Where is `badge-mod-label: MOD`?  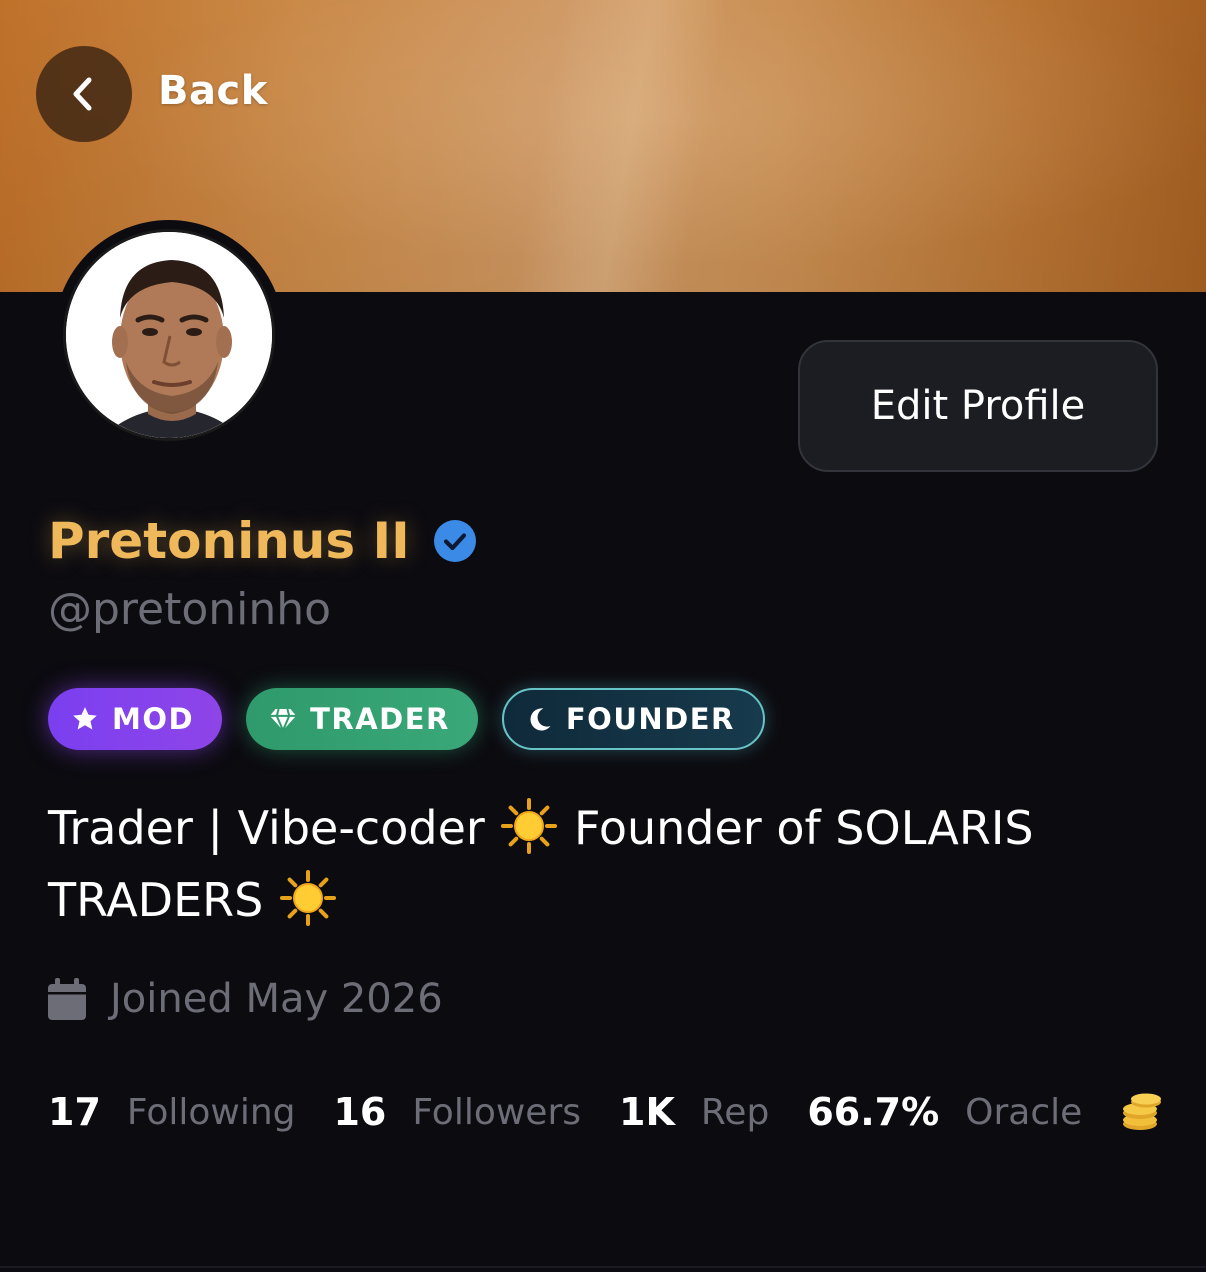 badge-mod-label: MOD is located at coordinates (153, 719).